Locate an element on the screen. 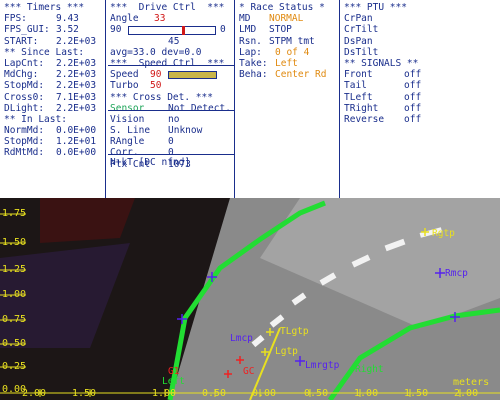 This screenshot has width=500, height=400. turbo-value: 50 is located at coordinates (156, 86).